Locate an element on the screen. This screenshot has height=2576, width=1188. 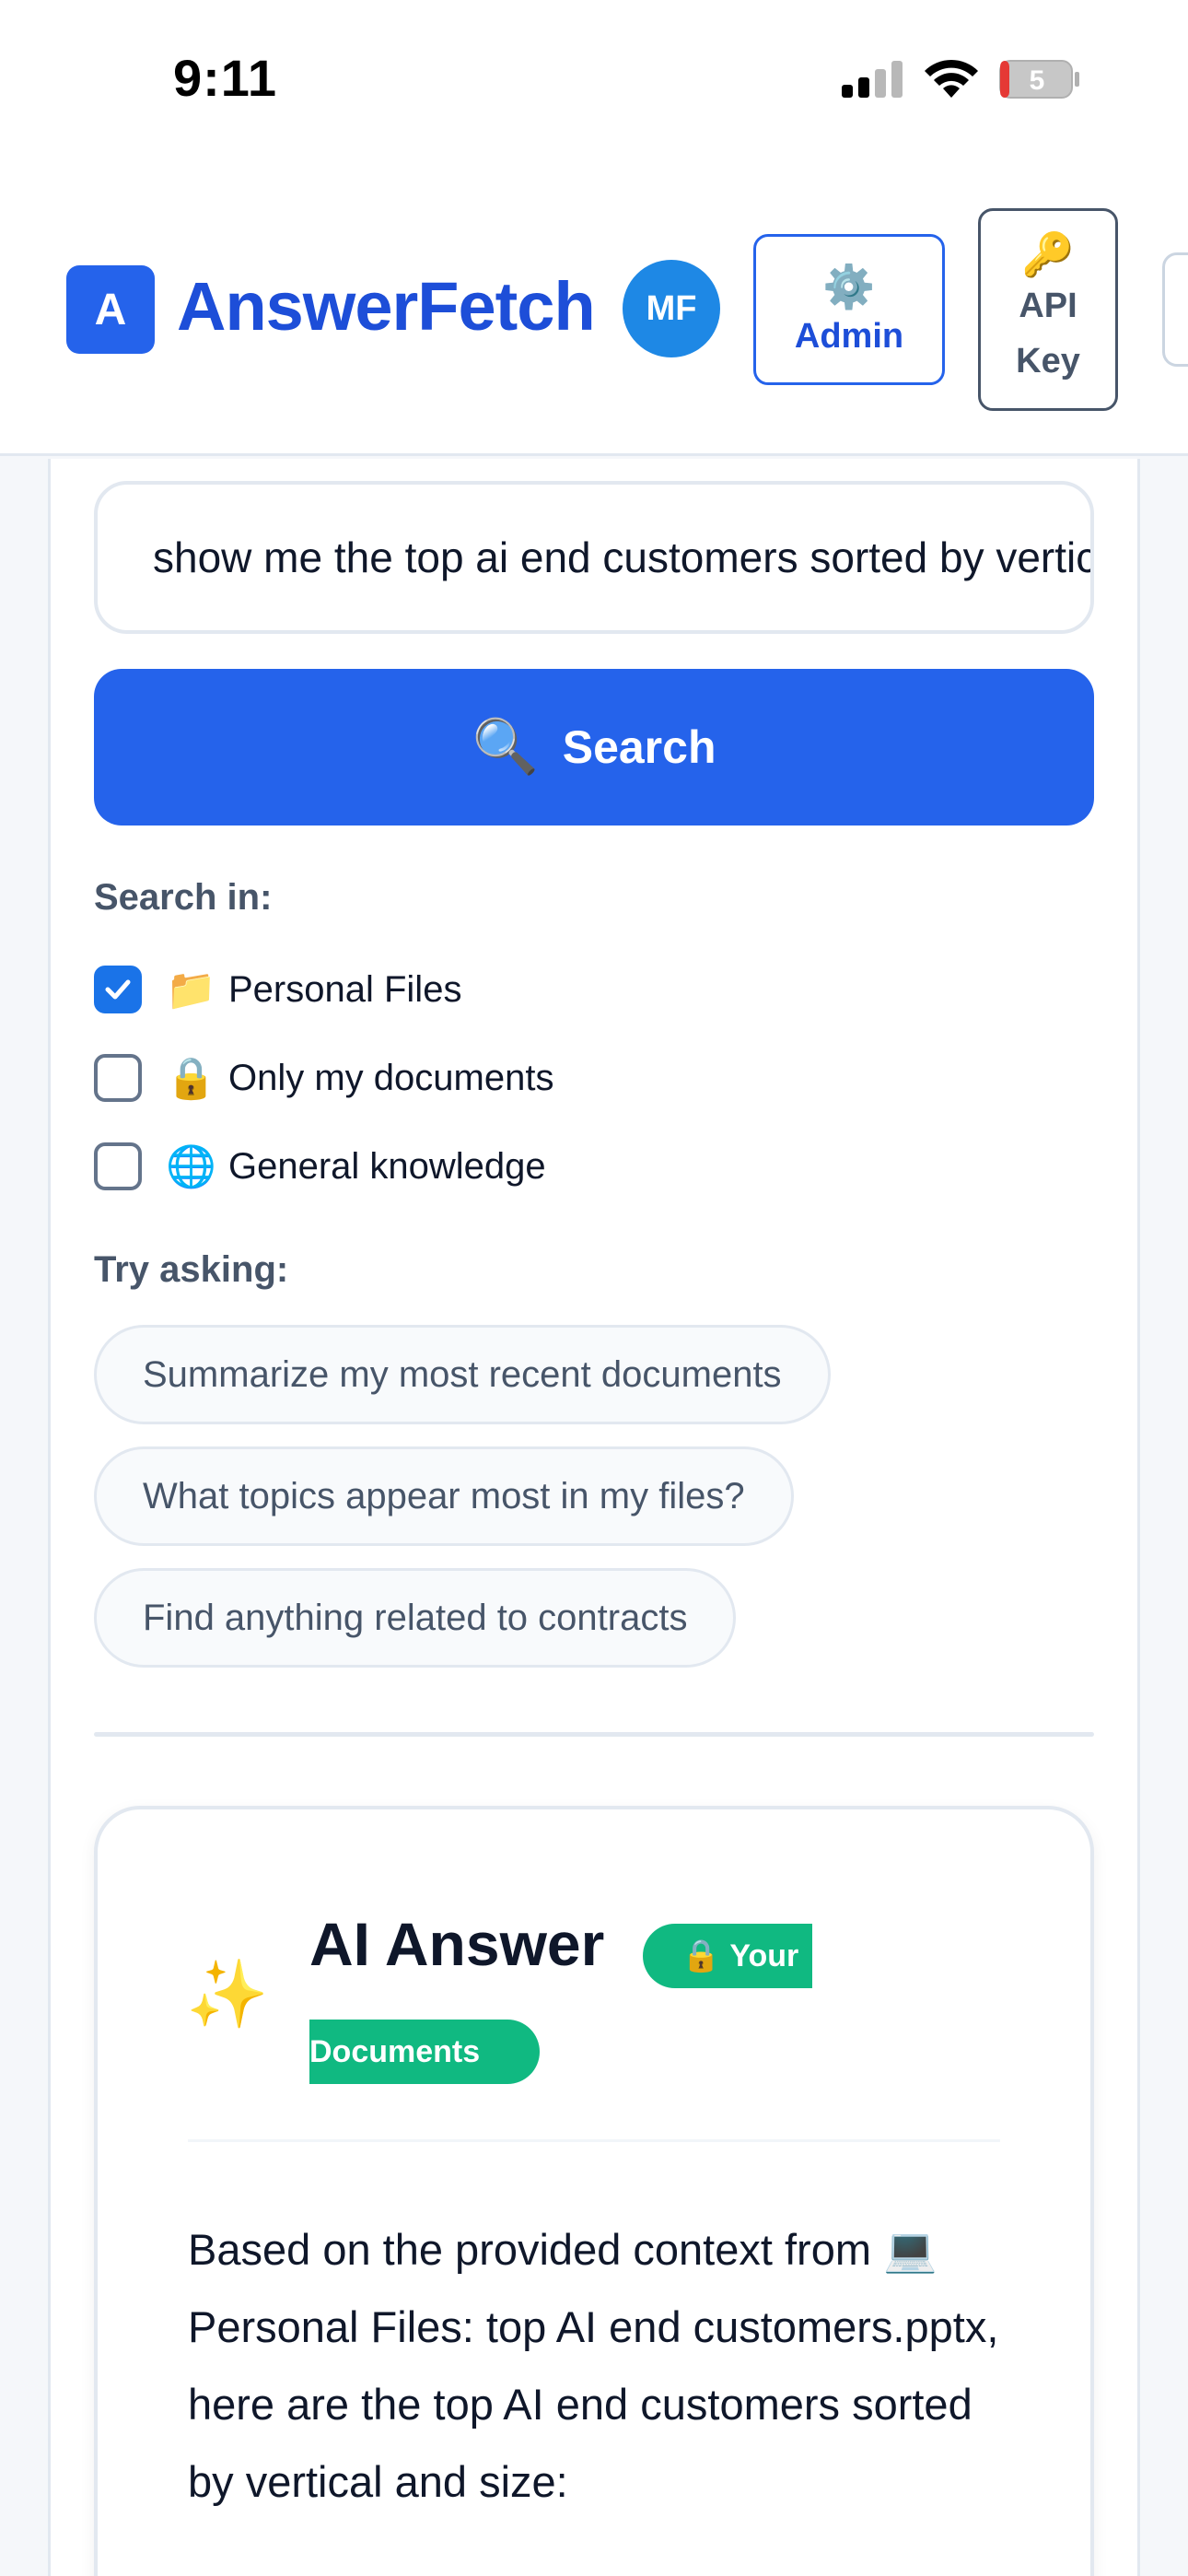
admin-button: ⚙️ Admin is located at coordinates (849, 309).